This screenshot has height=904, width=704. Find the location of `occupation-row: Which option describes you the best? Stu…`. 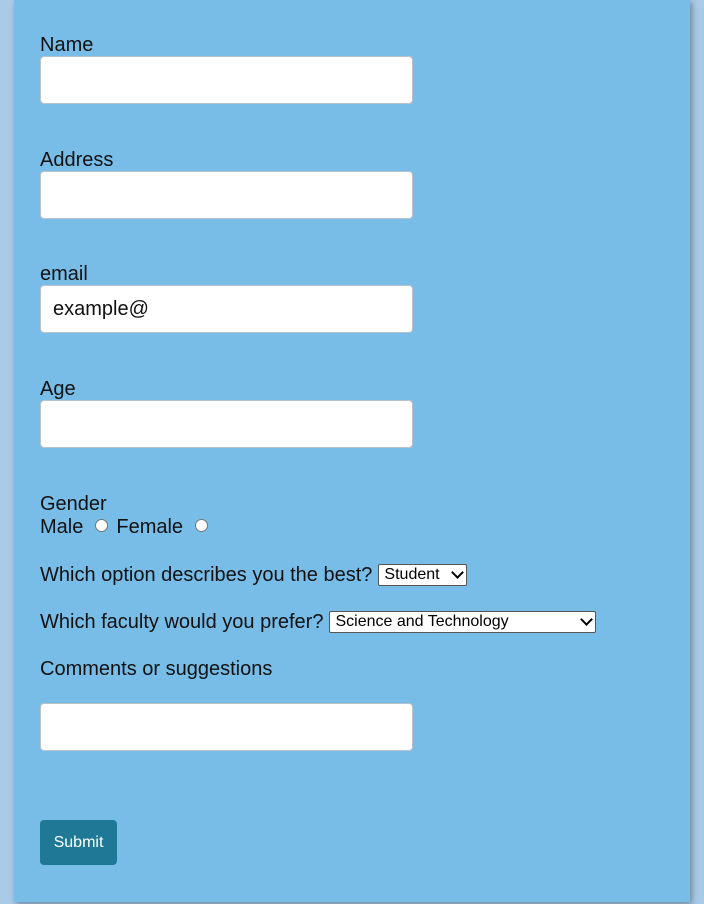

occupation-row: Which option describes you the best? Stu… is located at coordinates (254, 575).